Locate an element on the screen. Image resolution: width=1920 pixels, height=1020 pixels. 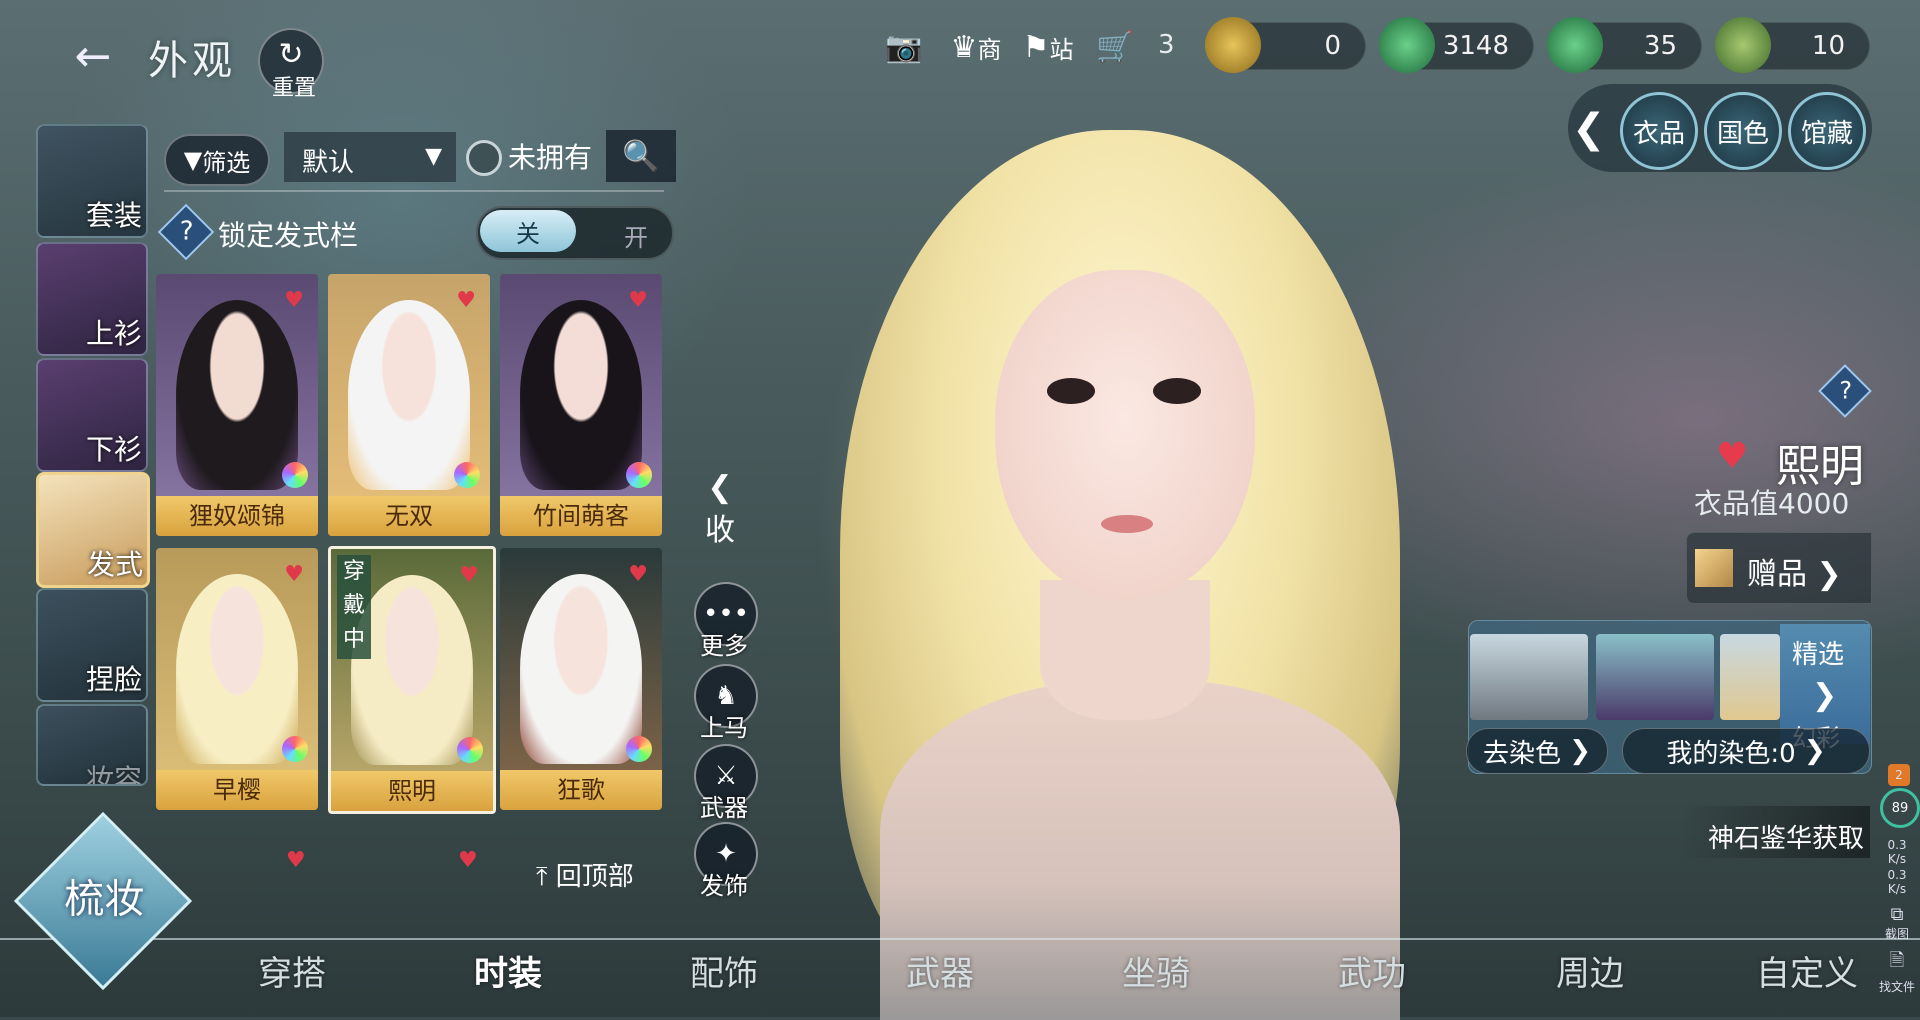
my-dye-button: 我的染色:0 ❯ is located at coordinates (1746, 751).